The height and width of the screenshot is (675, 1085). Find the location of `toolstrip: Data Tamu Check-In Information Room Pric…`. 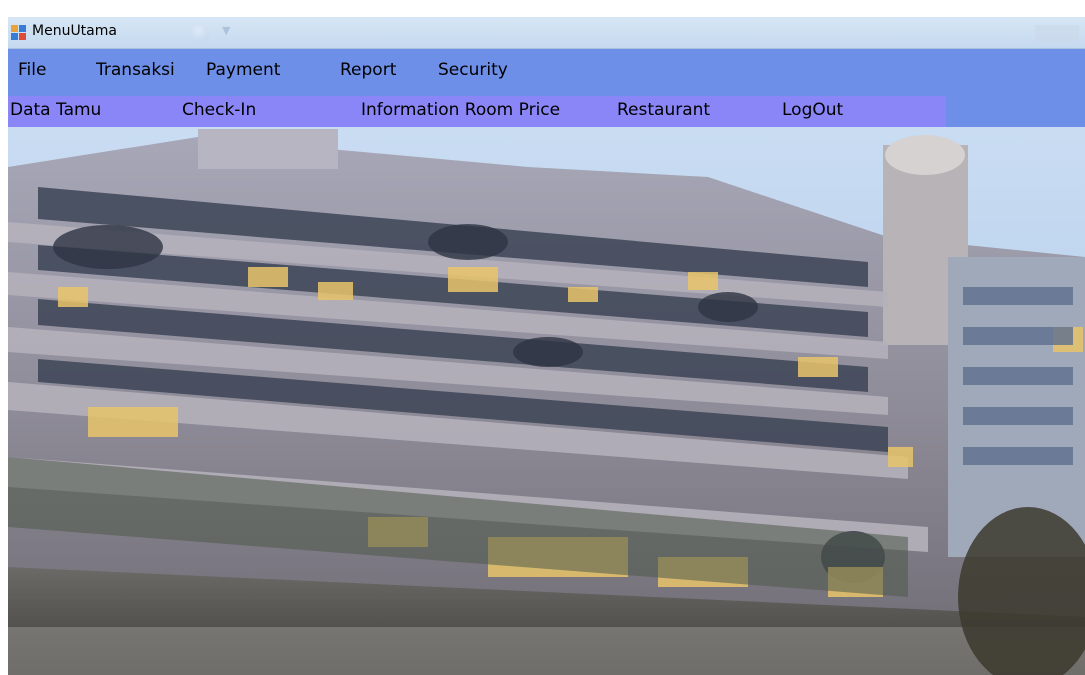

toolstrip: Data Tamu Check-In Information Room Pric… is located at coordinates (477, 111).